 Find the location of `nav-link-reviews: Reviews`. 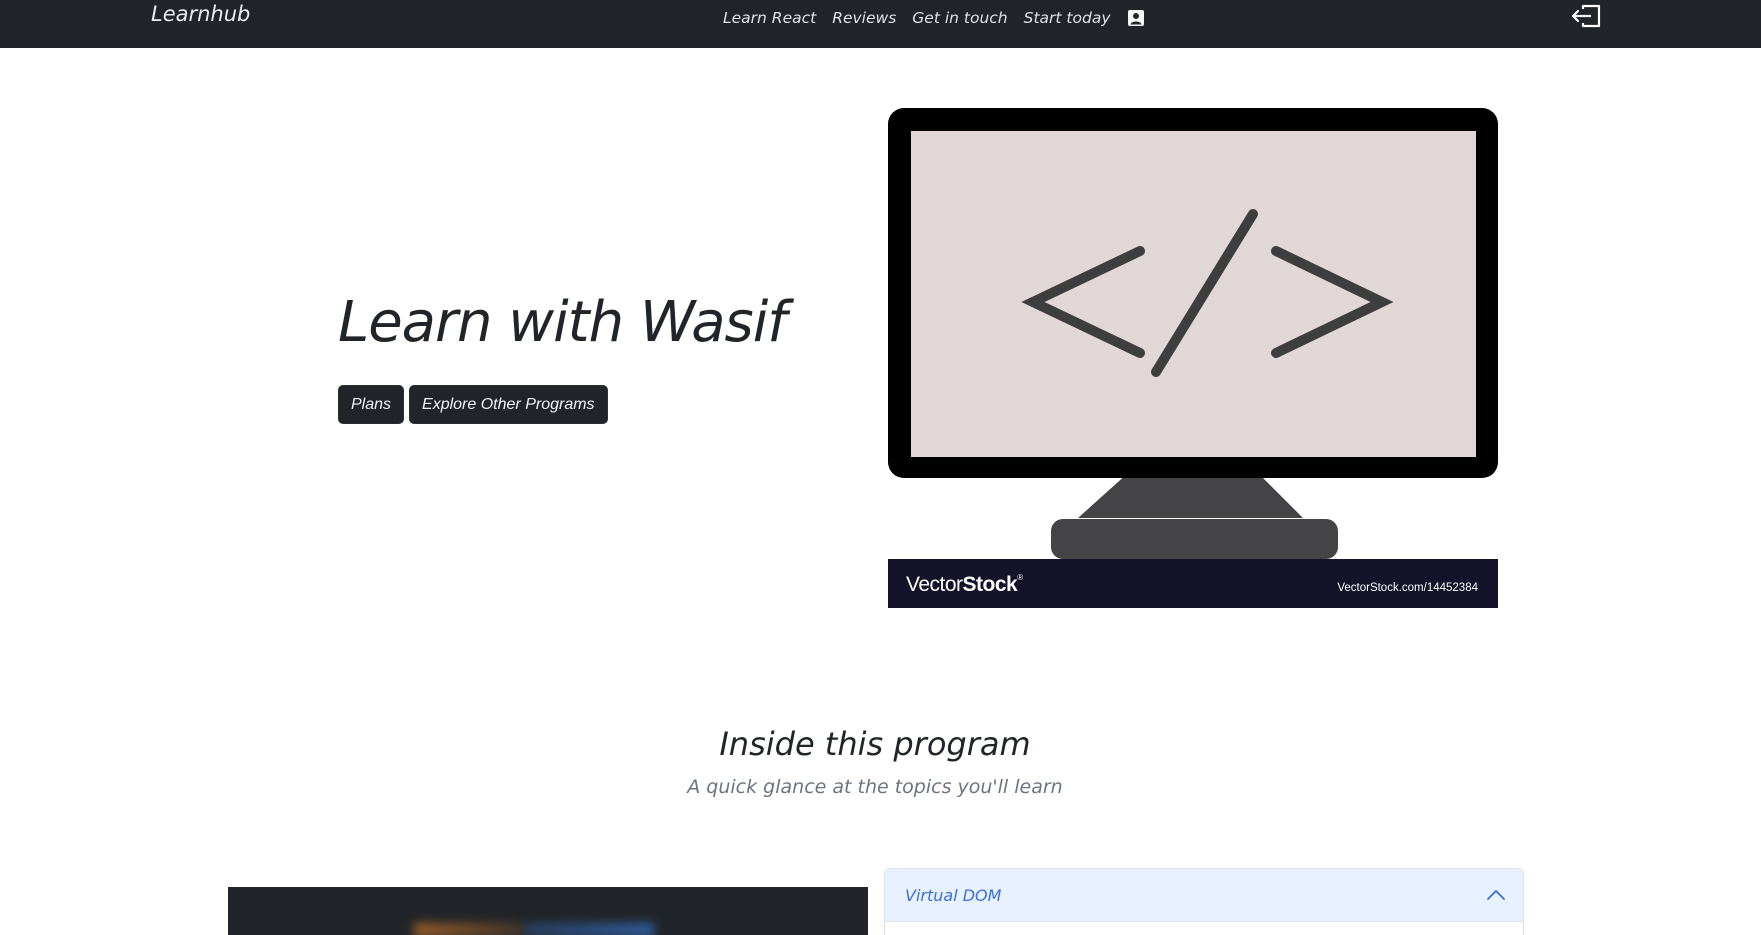

nav-link-reviews: Reviews is located at coordinates (864, 18).